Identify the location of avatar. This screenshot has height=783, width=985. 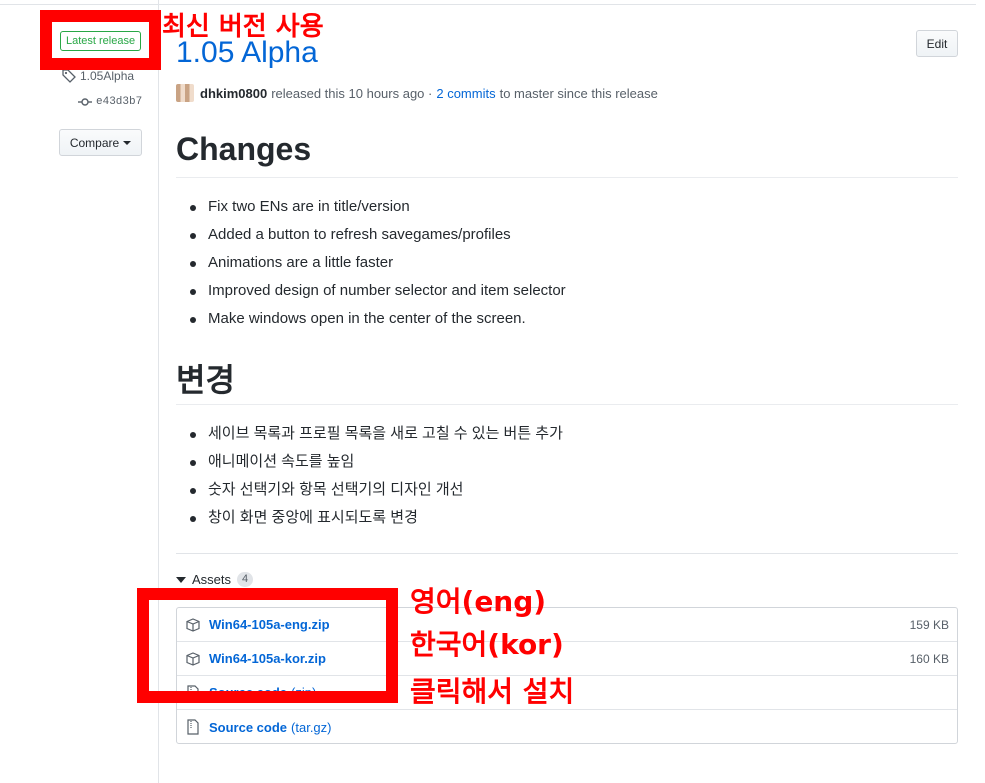
(185, 93).